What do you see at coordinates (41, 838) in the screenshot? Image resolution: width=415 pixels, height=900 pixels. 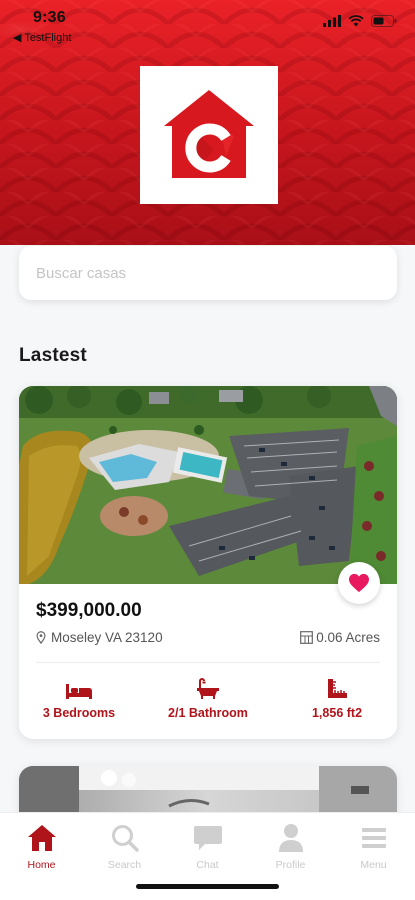 I see `home-icon` at bounding box center [41, 838].